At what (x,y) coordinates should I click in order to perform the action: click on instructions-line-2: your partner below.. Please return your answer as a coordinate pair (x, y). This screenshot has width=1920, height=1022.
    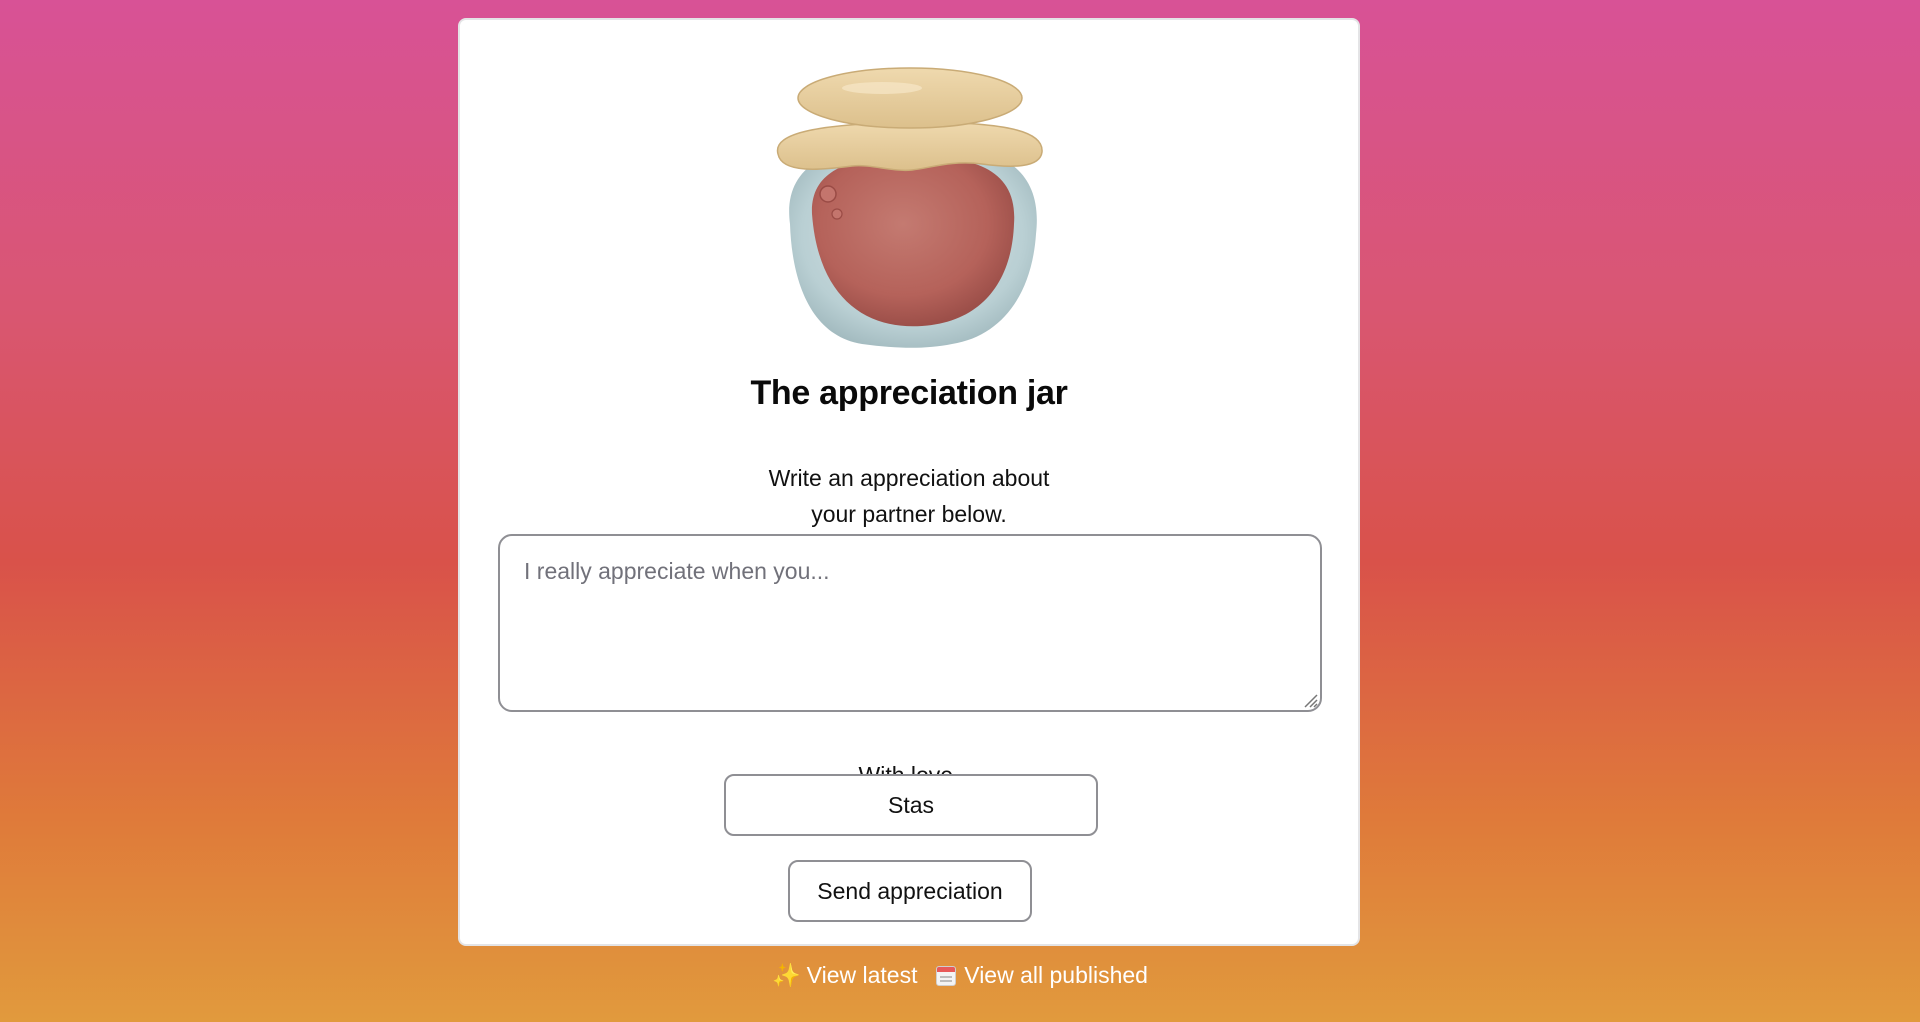
    Looking at the image, I should click on (909, 514).